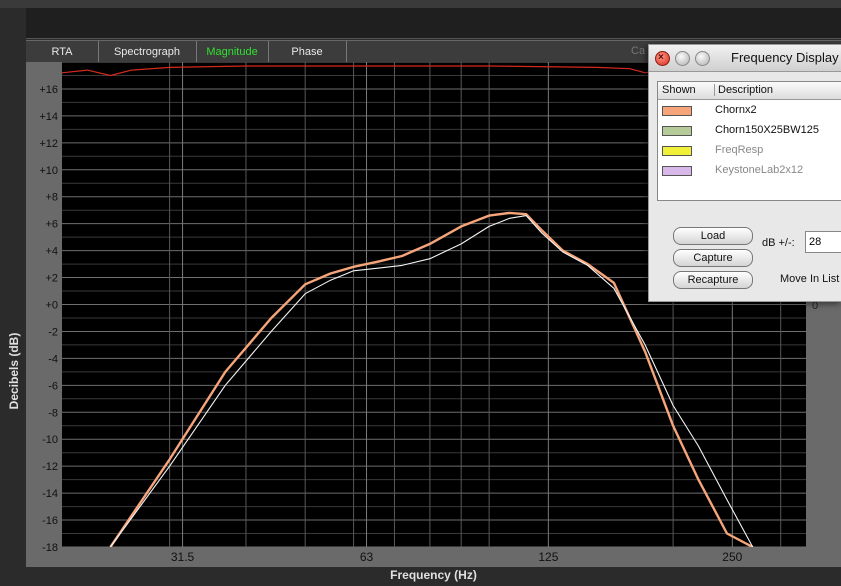 The image size is (841, 586). What do you see at coordinates (759, 170) in the screenshot?
I see `trace-description: KeystoneLab2x12` at bounding box center [759, 170].